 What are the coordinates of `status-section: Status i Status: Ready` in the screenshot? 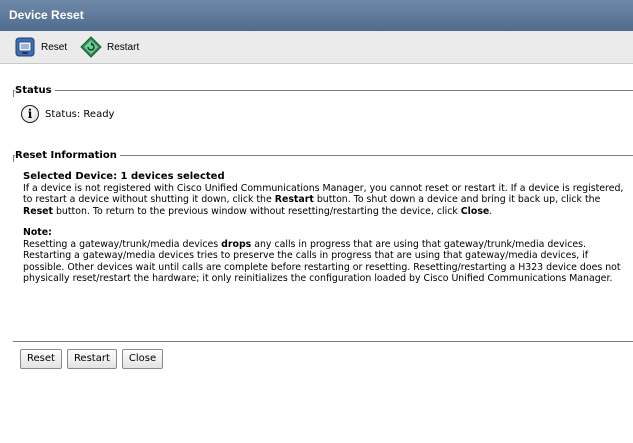 It's located at (323, 107).